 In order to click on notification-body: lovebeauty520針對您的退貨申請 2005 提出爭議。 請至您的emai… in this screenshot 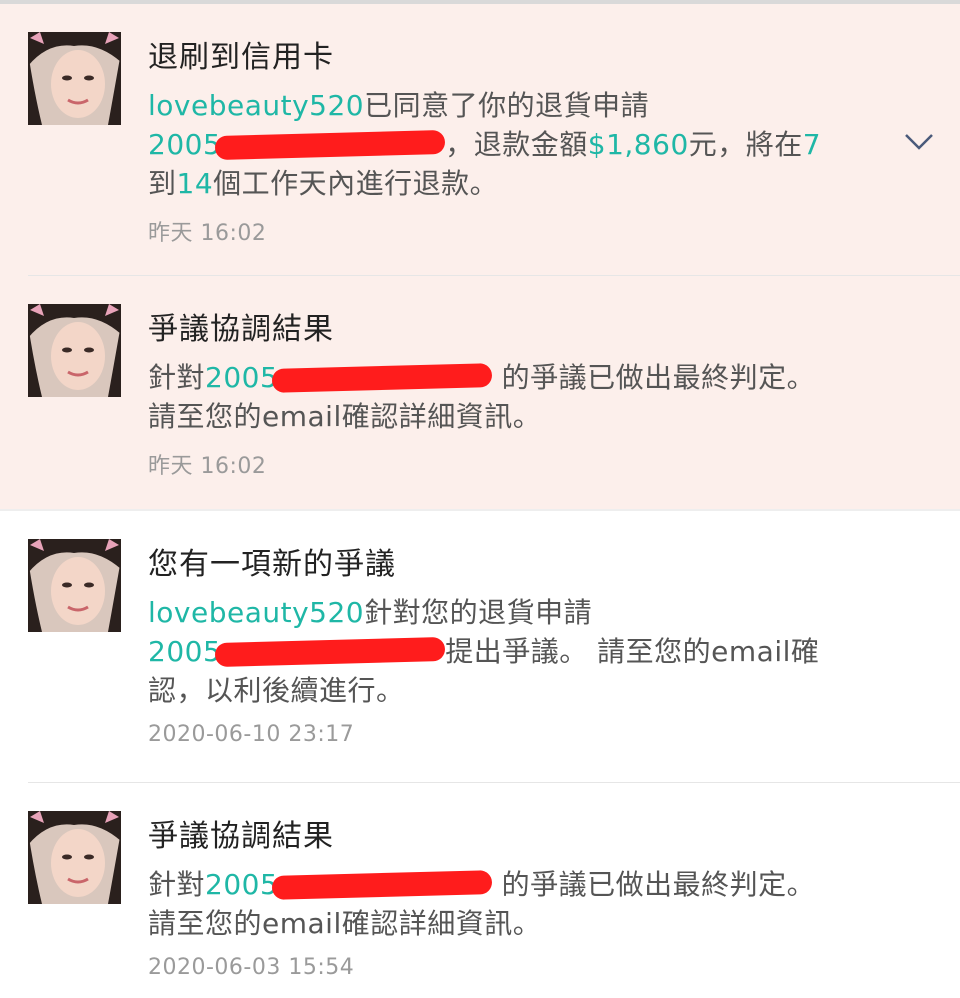, I will do `click(484, 651)`.